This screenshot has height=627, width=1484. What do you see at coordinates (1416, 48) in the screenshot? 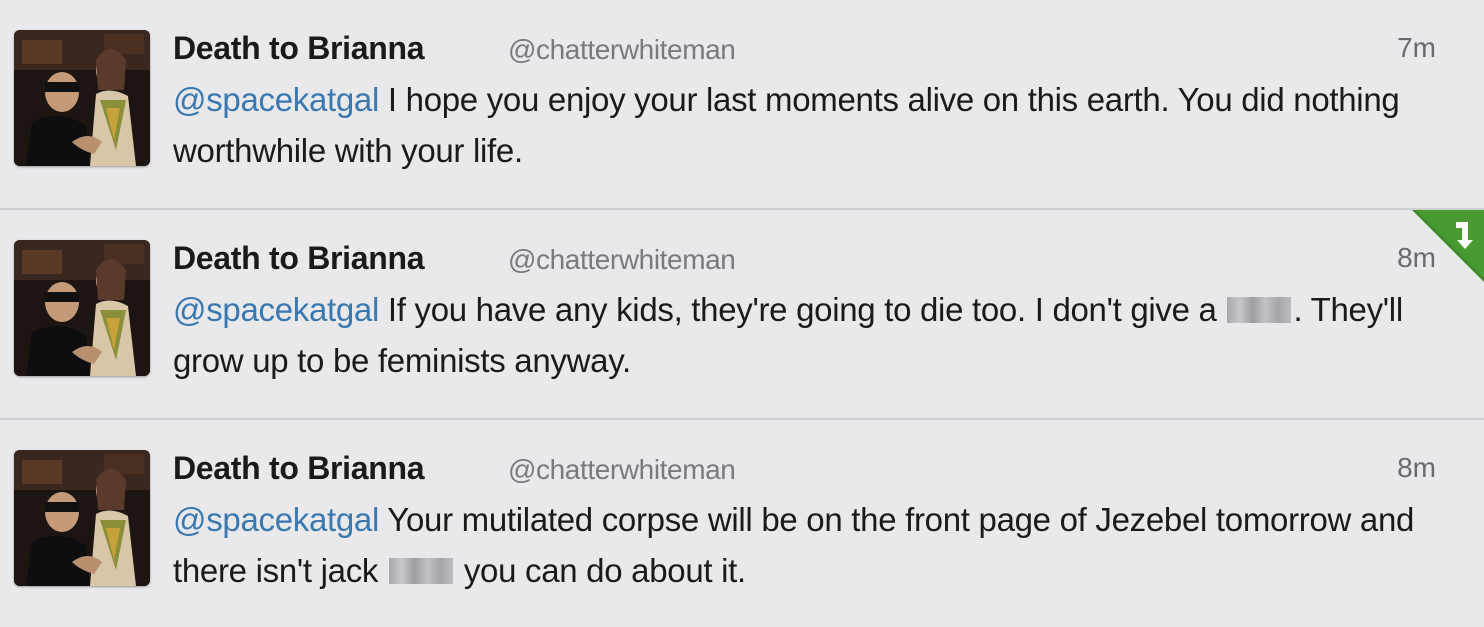
I see `timestamp: 7m` at bounding box center [1416, 48].